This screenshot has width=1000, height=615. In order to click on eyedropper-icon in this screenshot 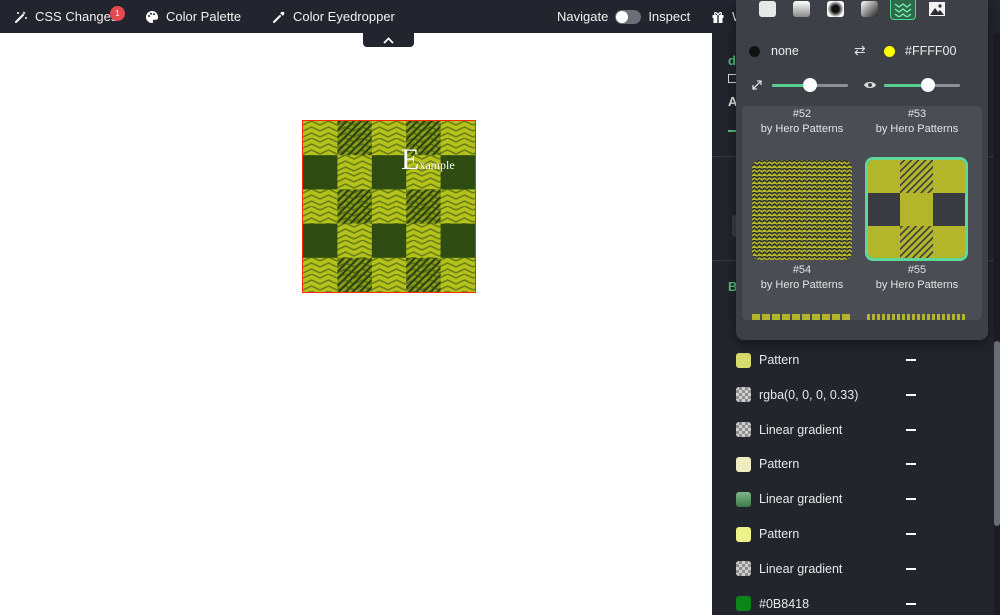, I will do `click(279, 17)`.